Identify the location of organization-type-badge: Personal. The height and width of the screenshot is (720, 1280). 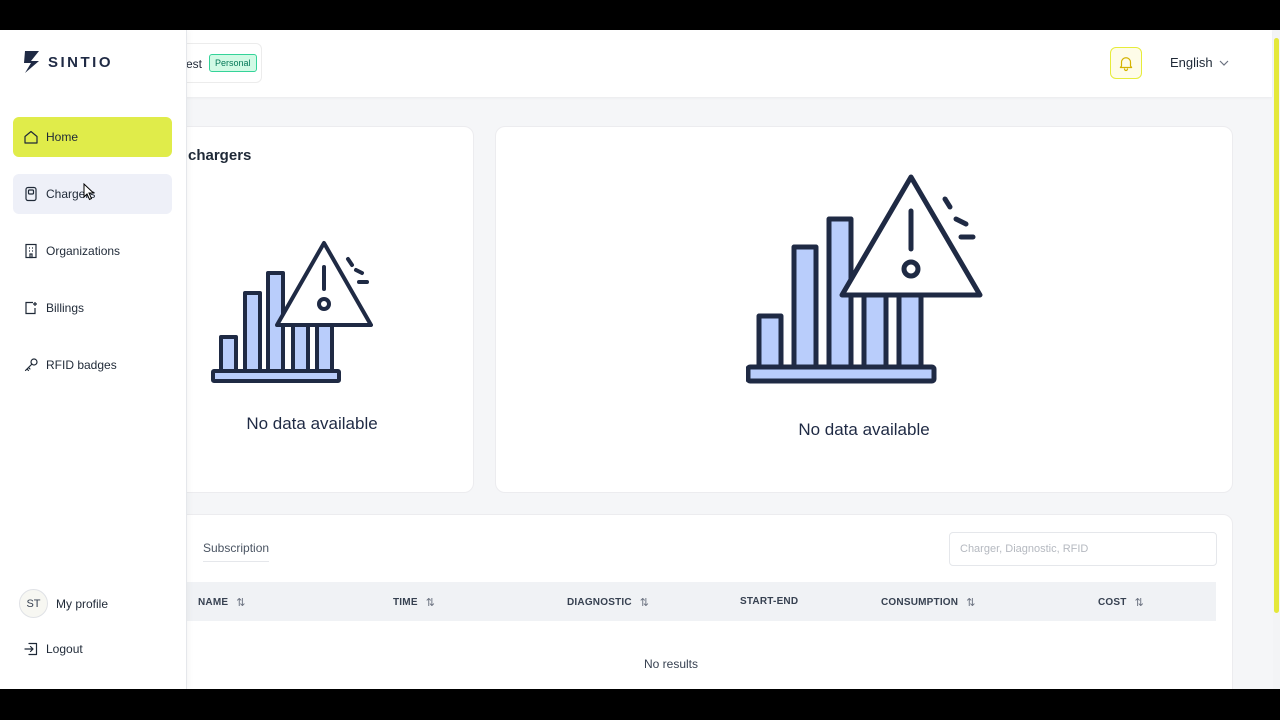
(233, 63).